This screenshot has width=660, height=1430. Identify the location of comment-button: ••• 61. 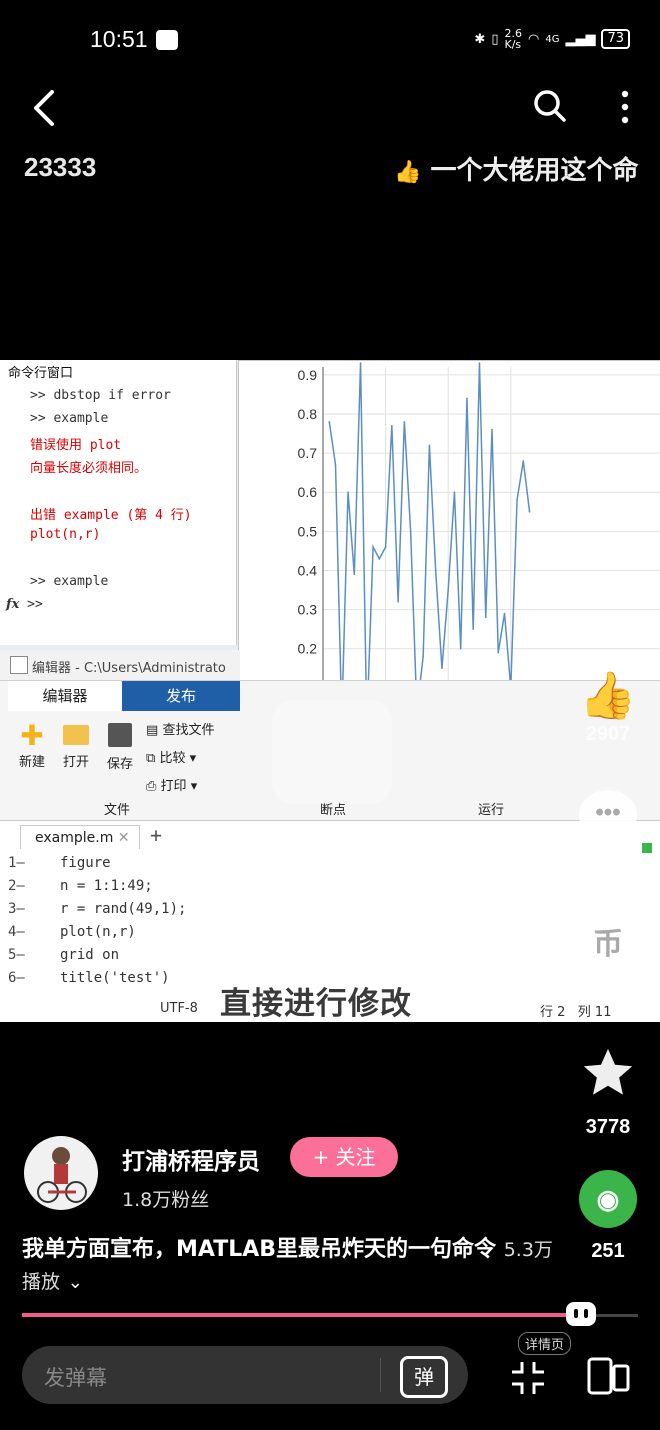
(608, 836).